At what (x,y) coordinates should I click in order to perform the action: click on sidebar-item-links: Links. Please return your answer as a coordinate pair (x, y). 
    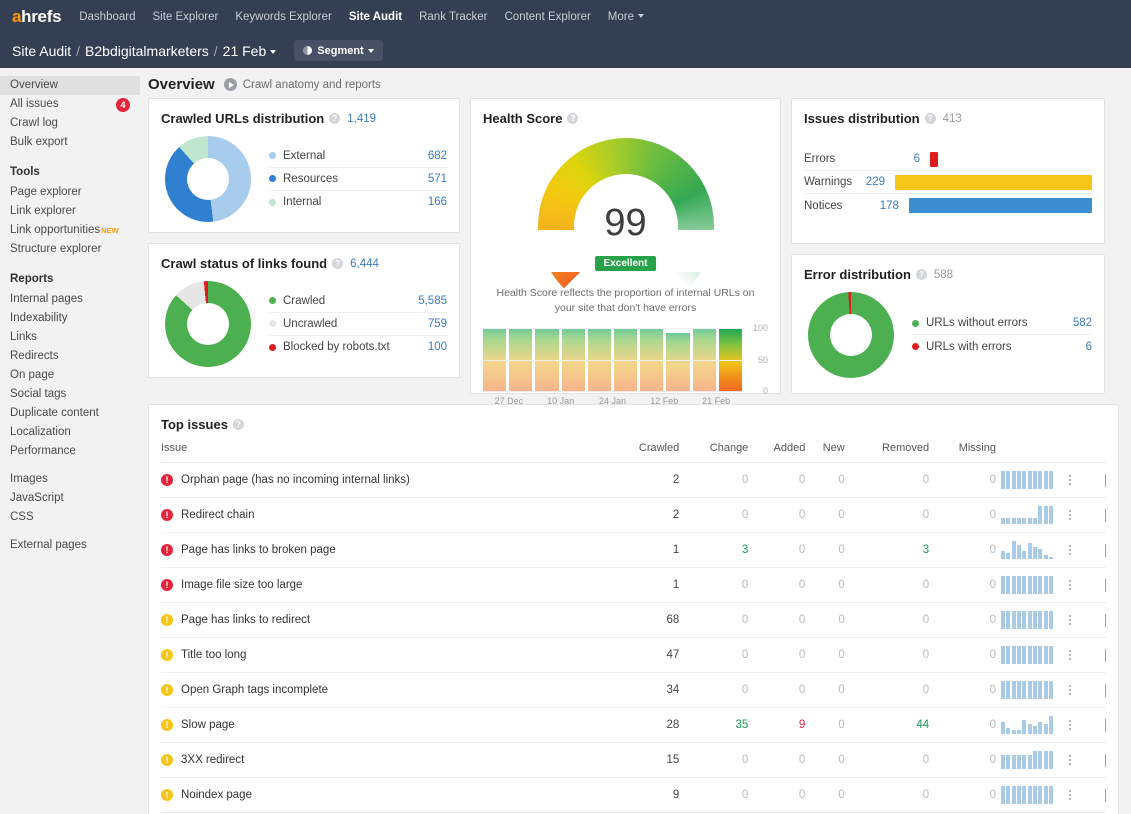
    Looking at the image, I should click on (70, 337).